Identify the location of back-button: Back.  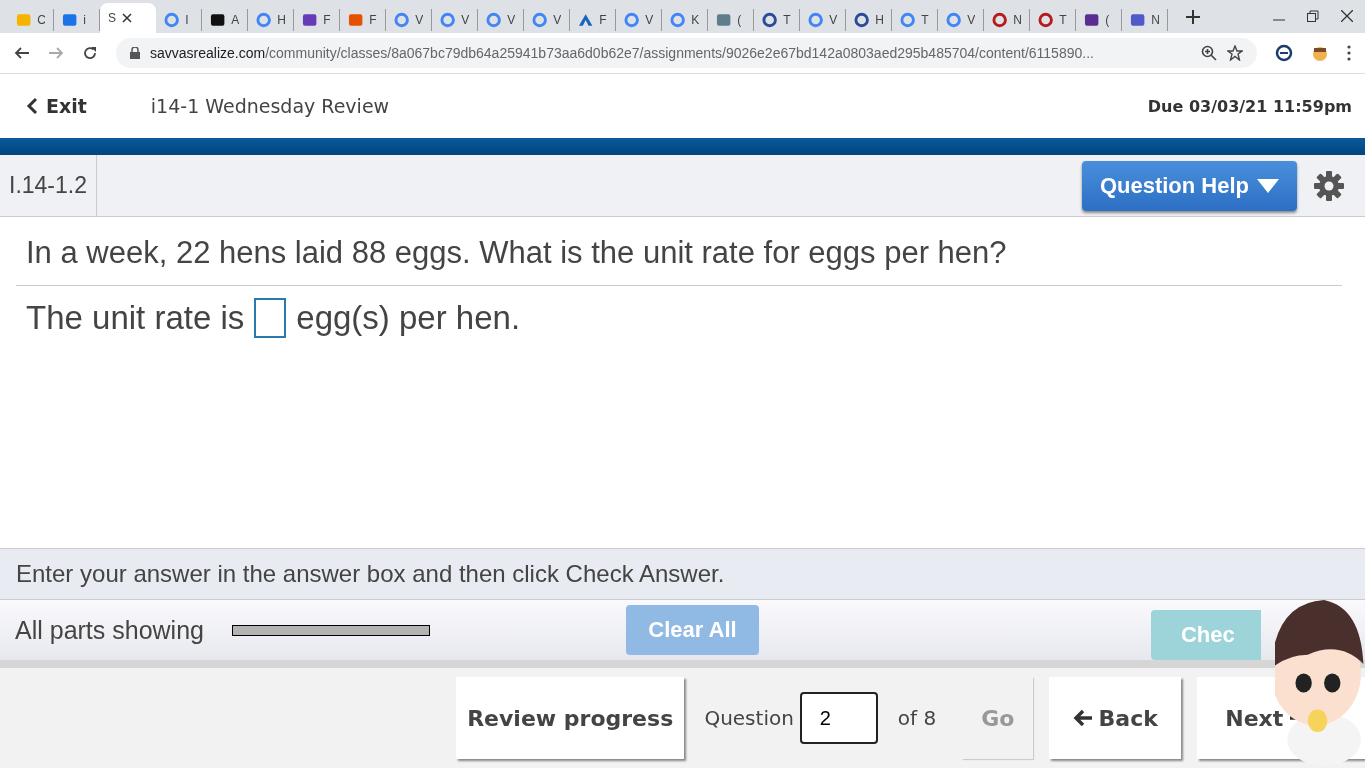
(1115, 718).